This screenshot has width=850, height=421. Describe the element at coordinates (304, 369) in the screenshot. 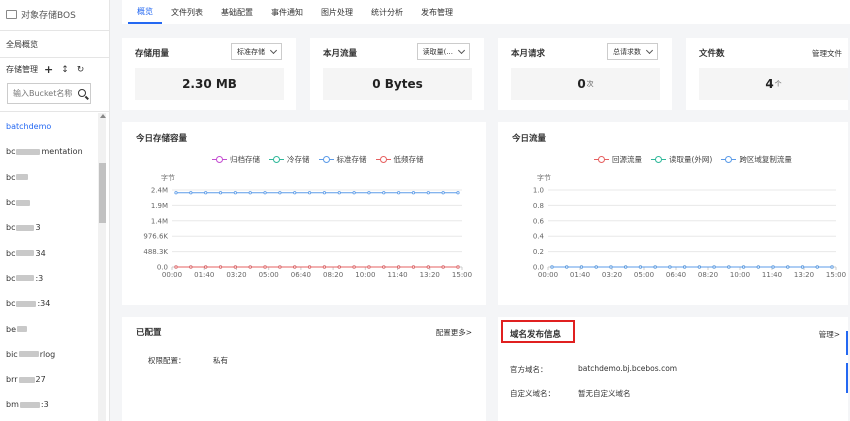

I see `config-panel: 已配置 配置更多> 权限配置： 私有` at that location.